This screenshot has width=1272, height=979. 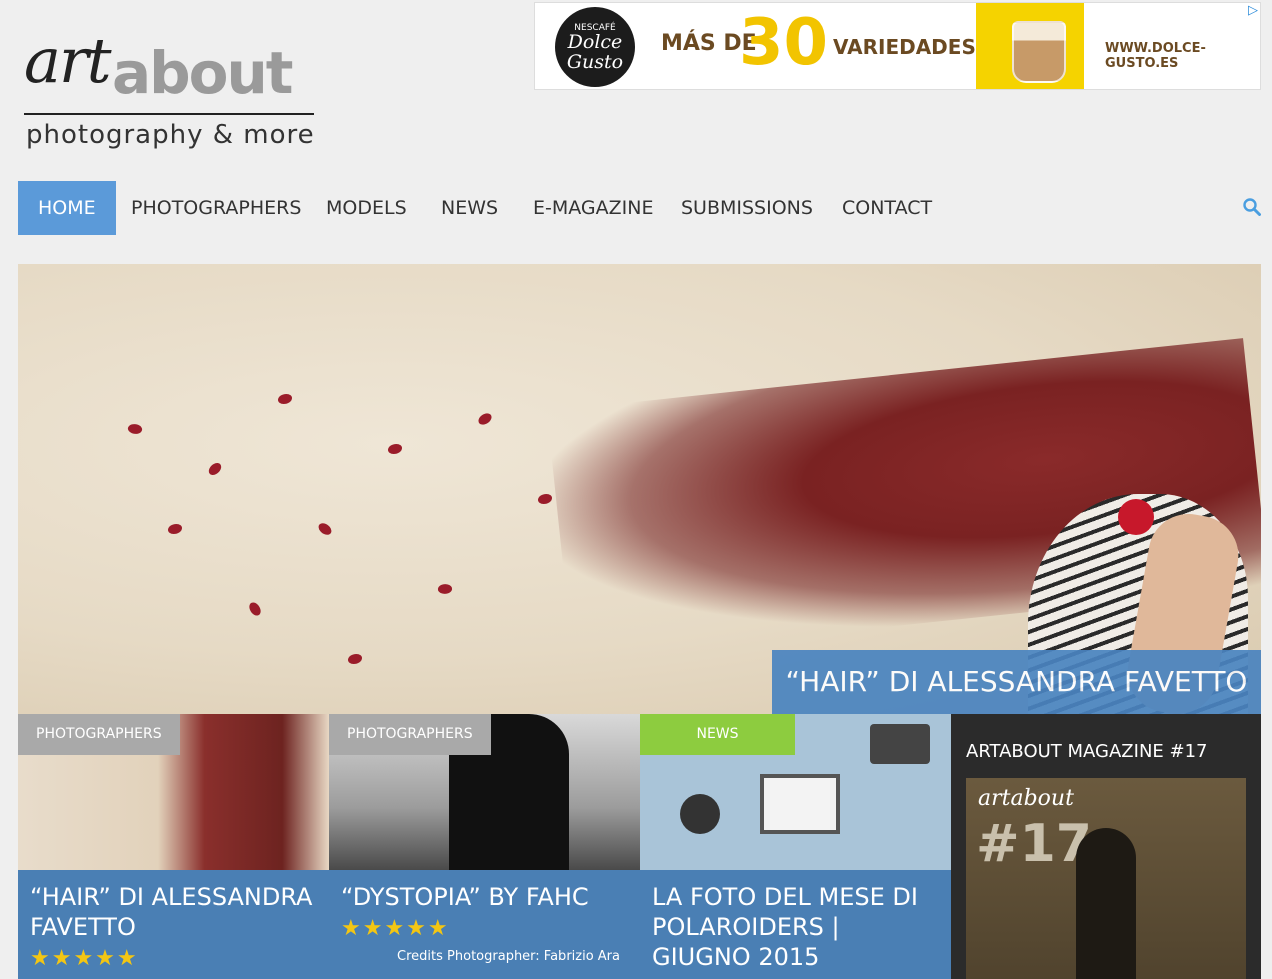 I want to click on ad-coffee-image, so click(x=1030, y=46).